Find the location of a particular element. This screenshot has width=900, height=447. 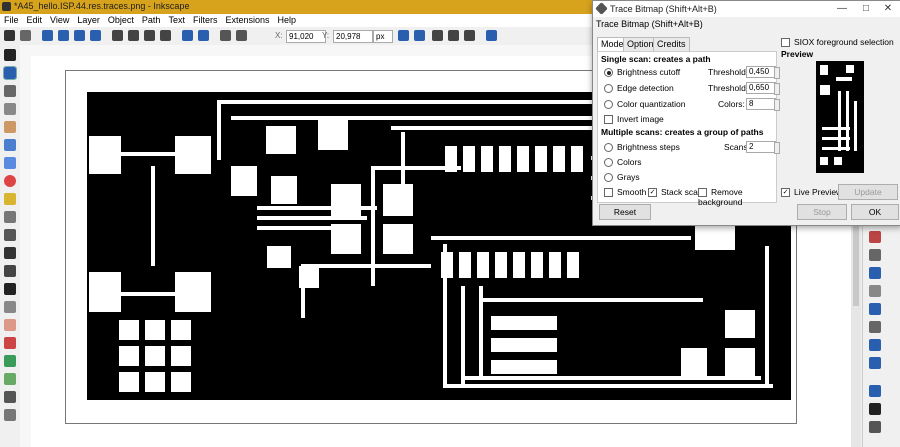

remove-background-checkbox: Remove background is located at coordinates (737, 197).